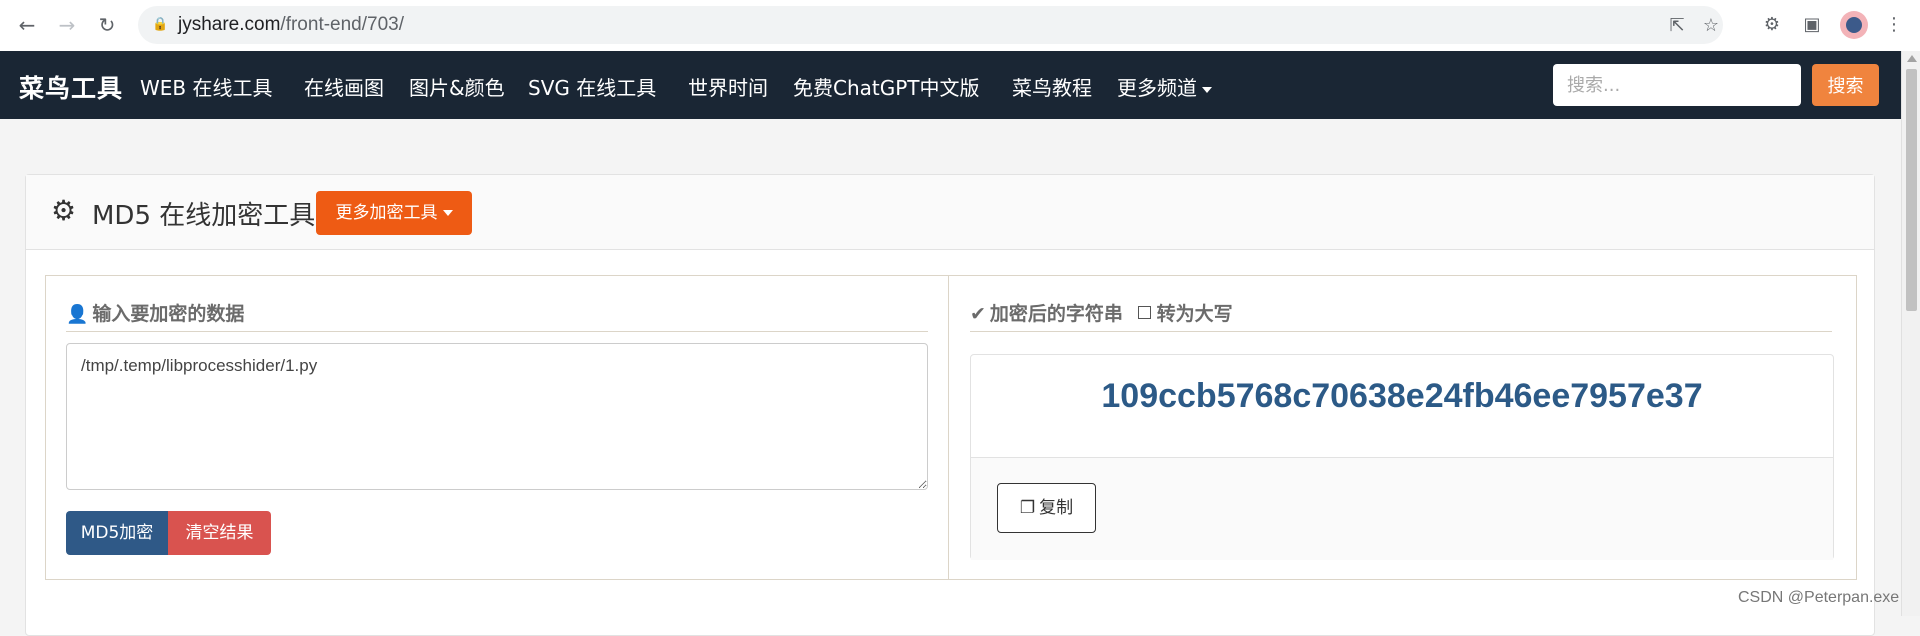 This screenshot has width=1920, height=636. I want to click on nav-image-color: 图片&颜色, so click(457, 86).